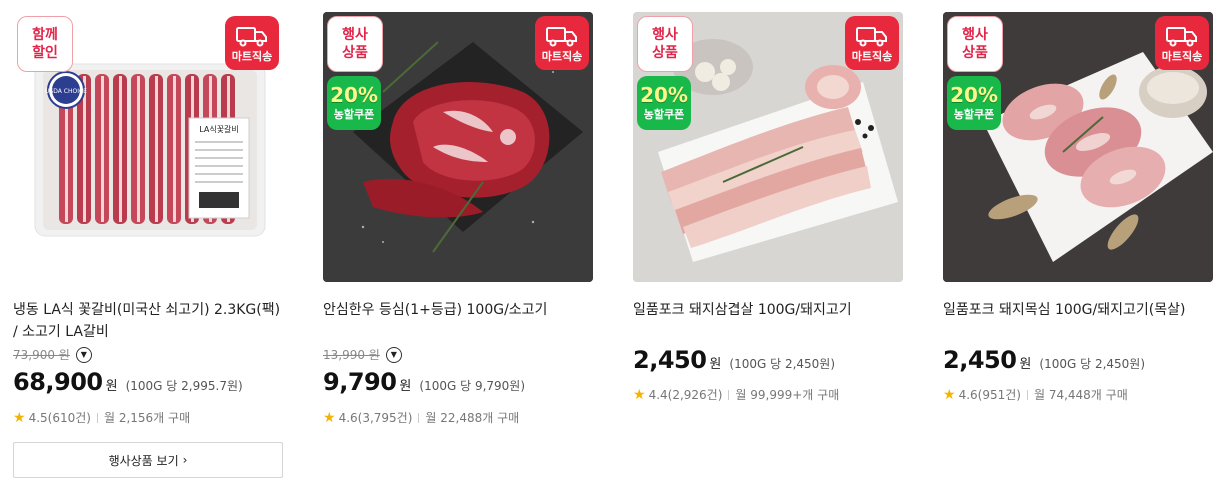 The height and width of the screenshot is (496, 1219). What do you see at coordinates (472, 386) in the screenshot?
I see `unit-price: (100G 당 9,790원)` at bounding box center [472, 386].